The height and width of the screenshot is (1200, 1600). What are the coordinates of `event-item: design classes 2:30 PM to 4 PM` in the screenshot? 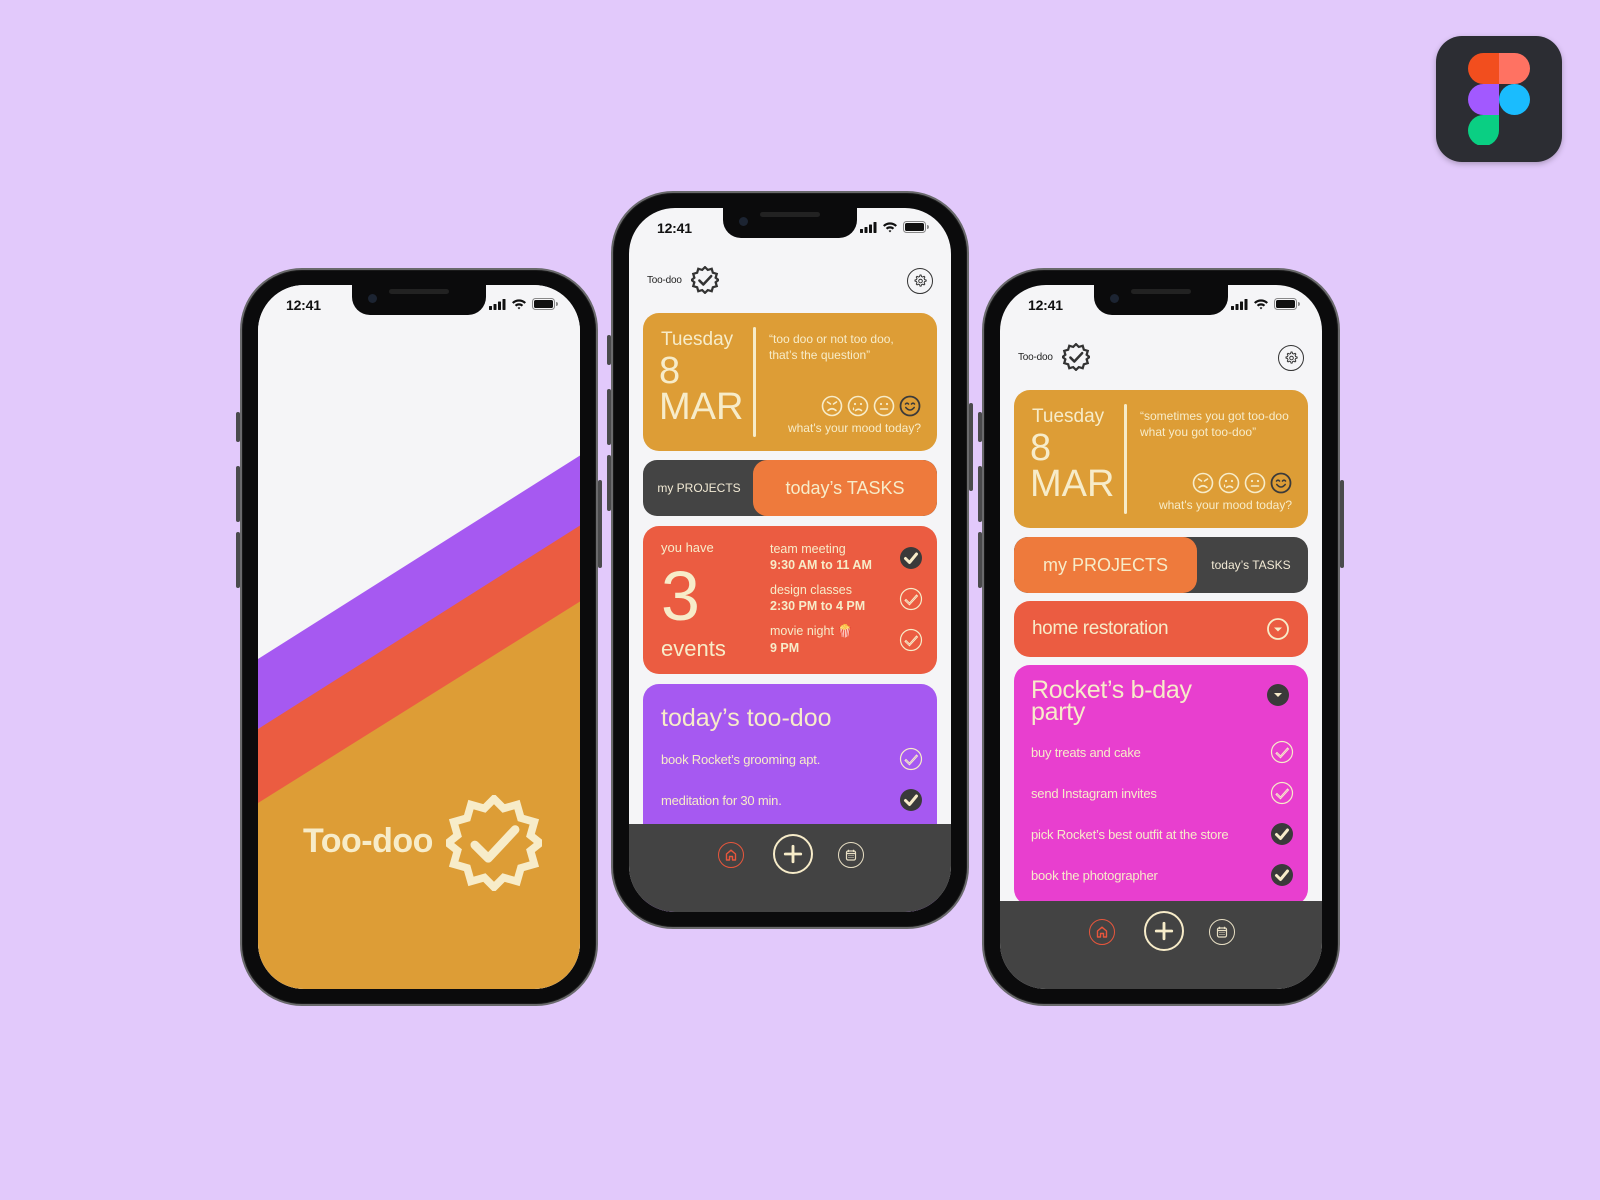 It's located at (846, 600).